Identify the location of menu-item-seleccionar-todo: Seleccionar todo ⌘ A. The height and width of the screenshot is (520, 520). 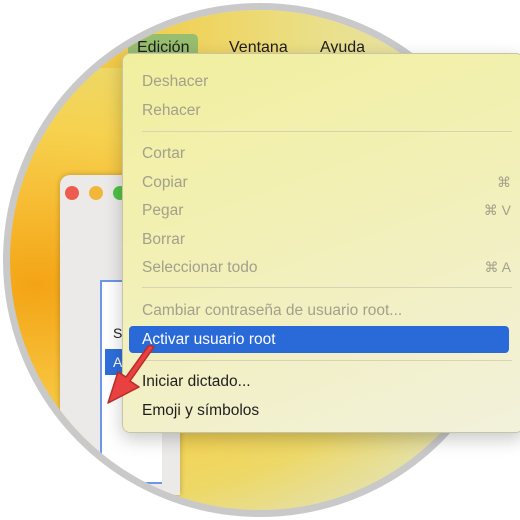
(321, 267).